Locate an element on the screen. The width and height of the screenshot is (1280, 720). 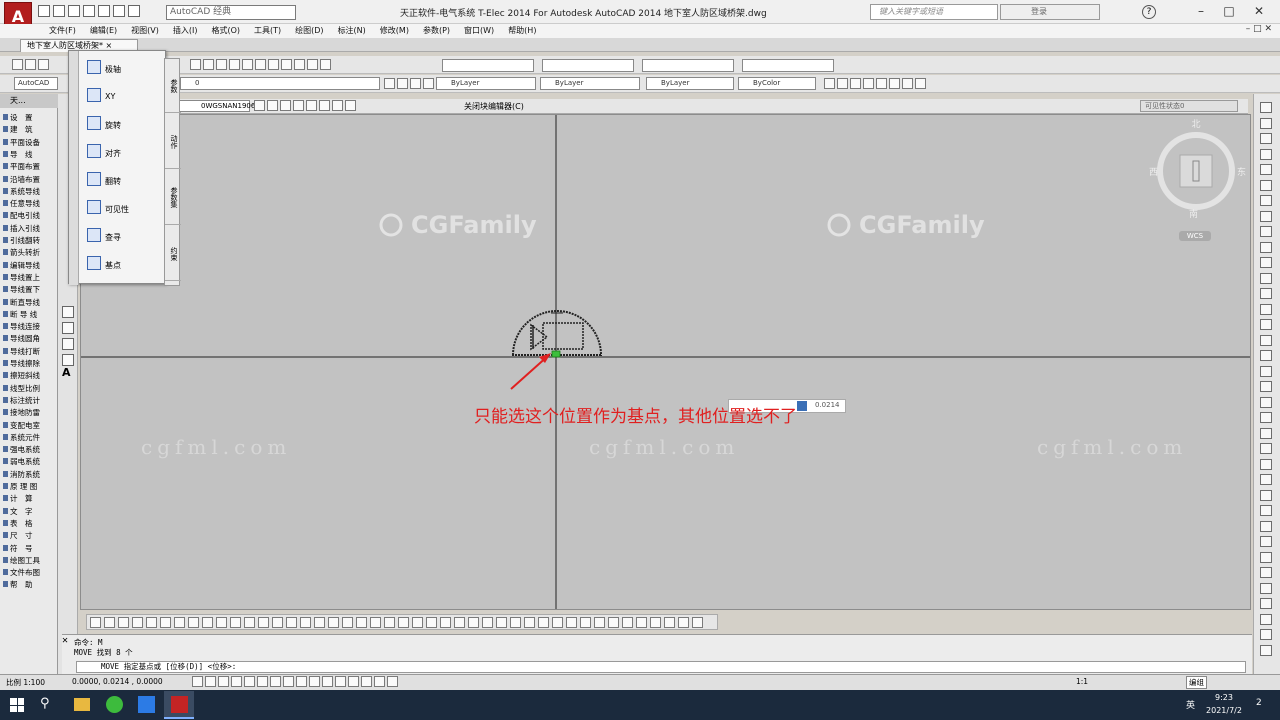
palette-item: 系统元件 is located at coordinates (30, 437).